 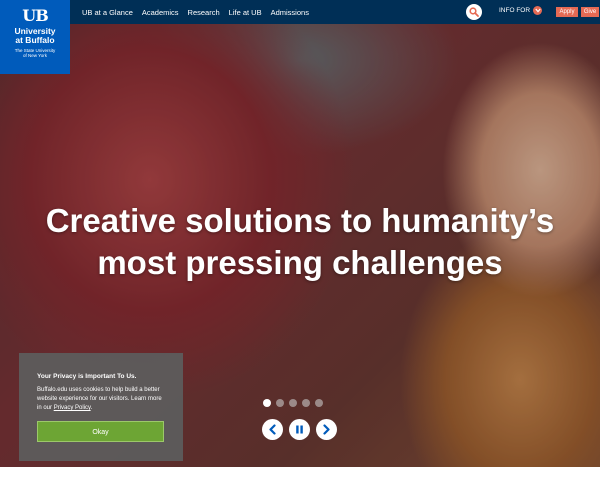 I want to click on chevron-down-icon, so click(x=538, y=10).